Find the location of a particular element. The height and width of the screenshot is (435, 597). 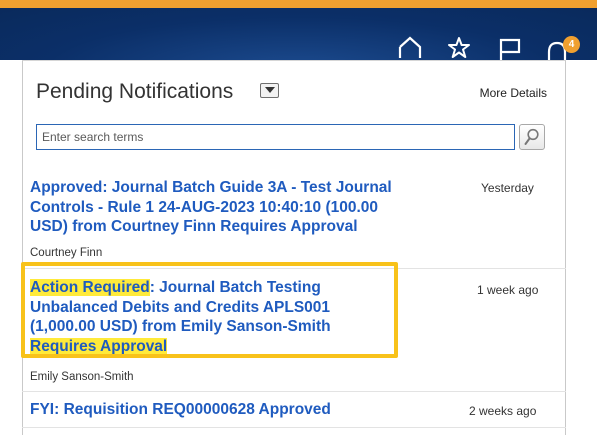

title-dropdown-button is located at coordinates (269, 90).